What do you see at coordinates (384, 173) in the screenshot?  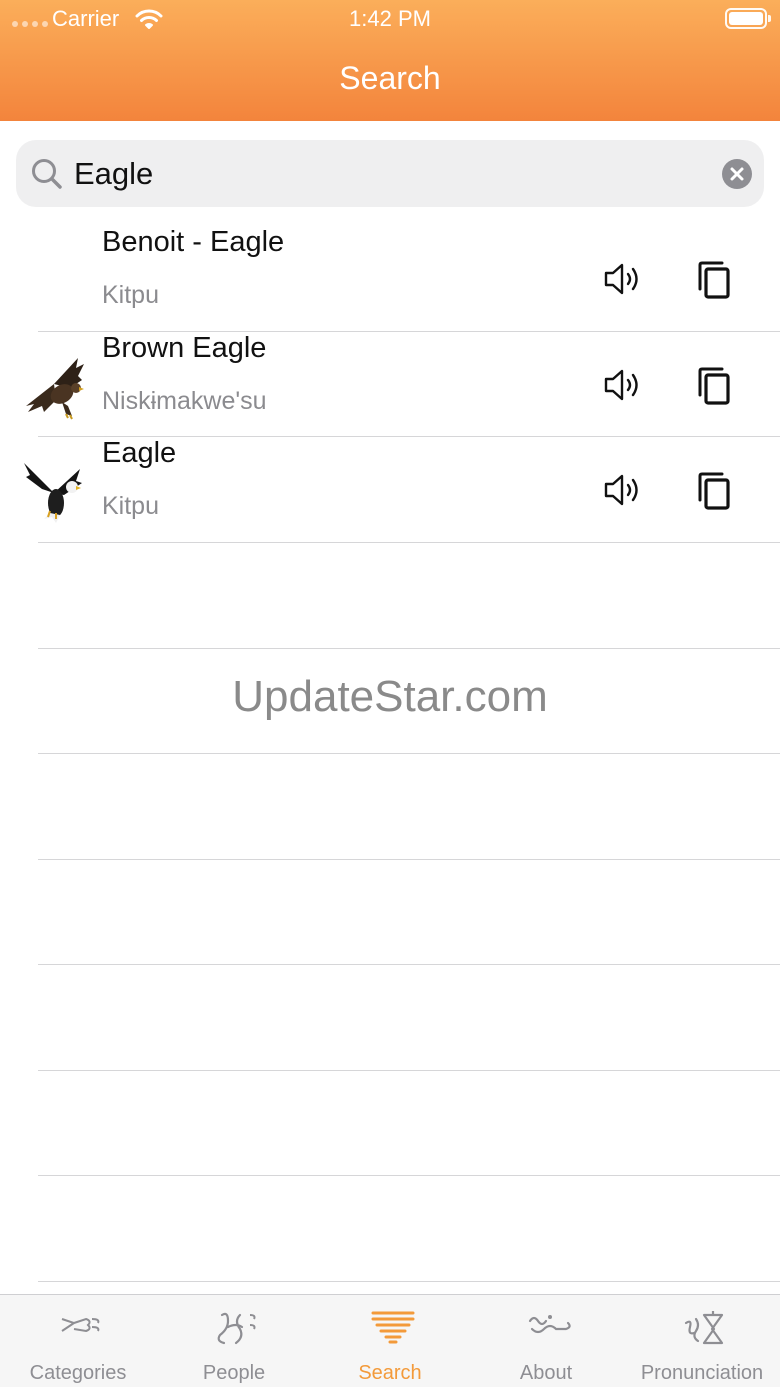 I see `search-input` at bounding box center [384, 173].